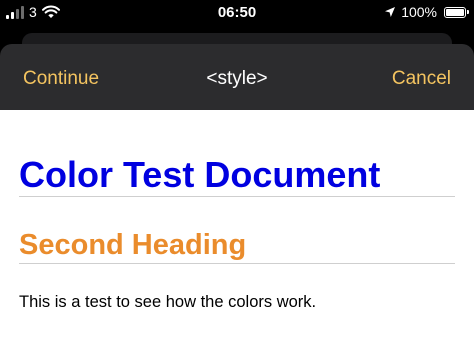  I want to click on battery-fill, so click(455, 12).